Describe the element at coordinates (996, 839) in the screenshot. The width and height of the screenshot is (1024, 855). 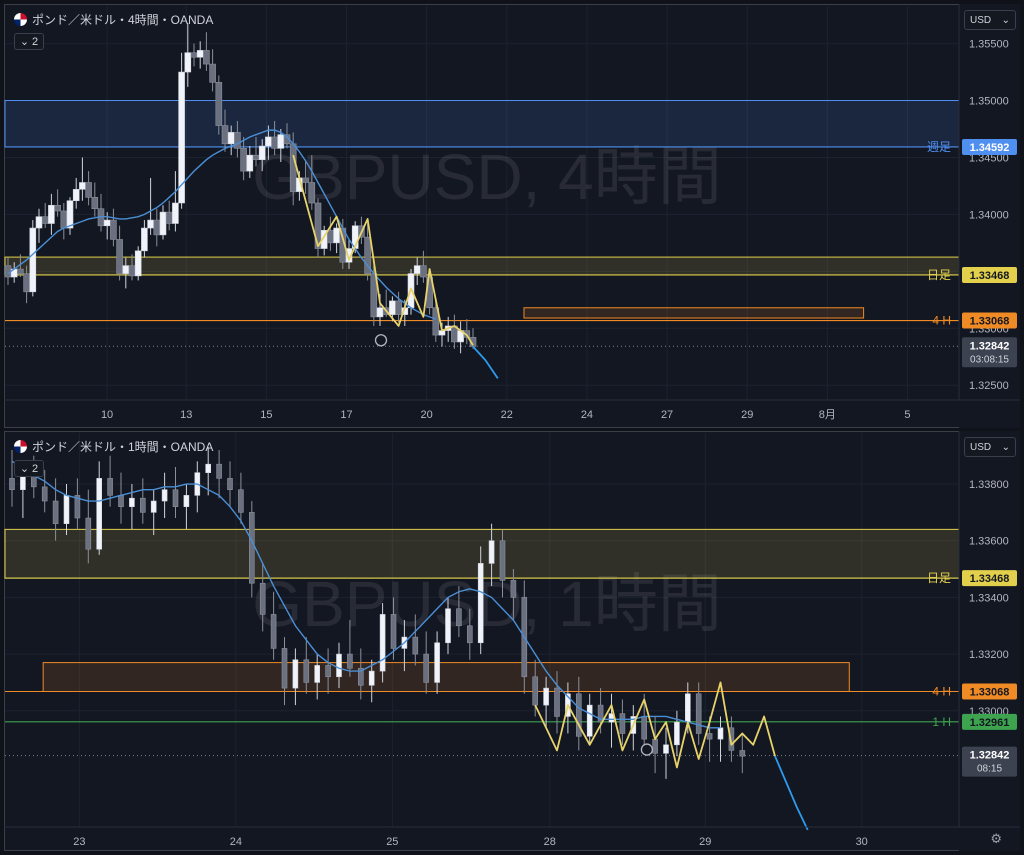
I see `gear-icon: ⚙` at that location.